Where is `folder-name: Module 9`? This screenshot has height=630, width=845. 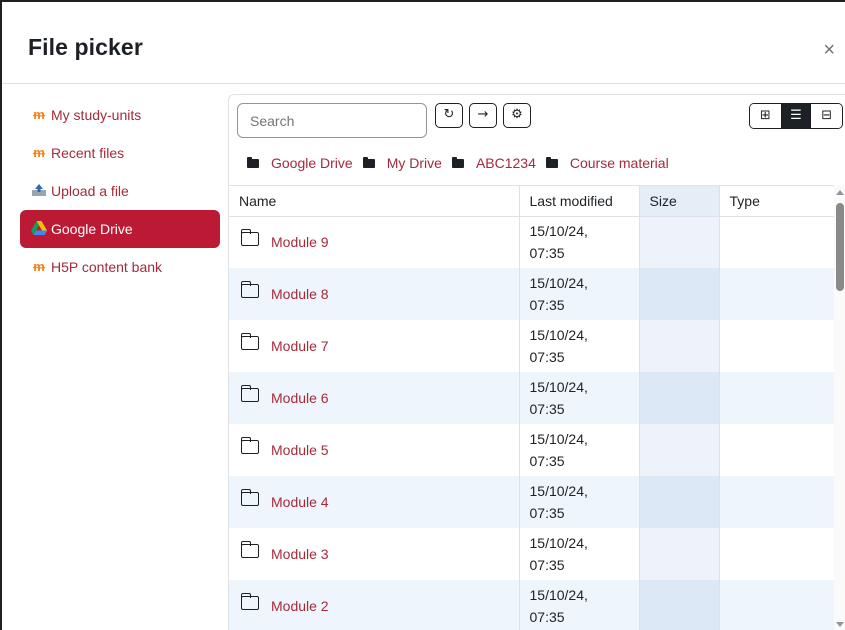 folder-name: Module 9 is located at coordinates (300, 242).